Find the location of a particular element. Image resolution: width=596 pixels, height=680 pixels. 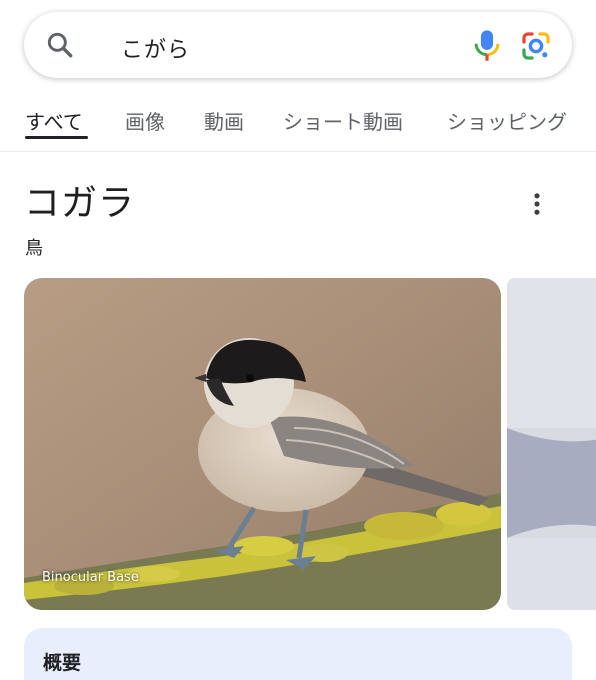

tab-videos: 動画 is located at coordinates (224, 120).